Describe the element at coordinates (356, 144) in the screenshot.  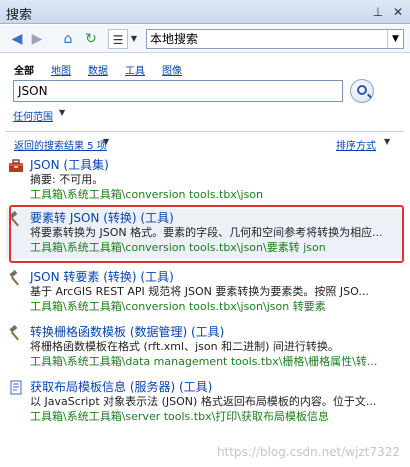
I see `sort-by-link: 排序方式` at that location.